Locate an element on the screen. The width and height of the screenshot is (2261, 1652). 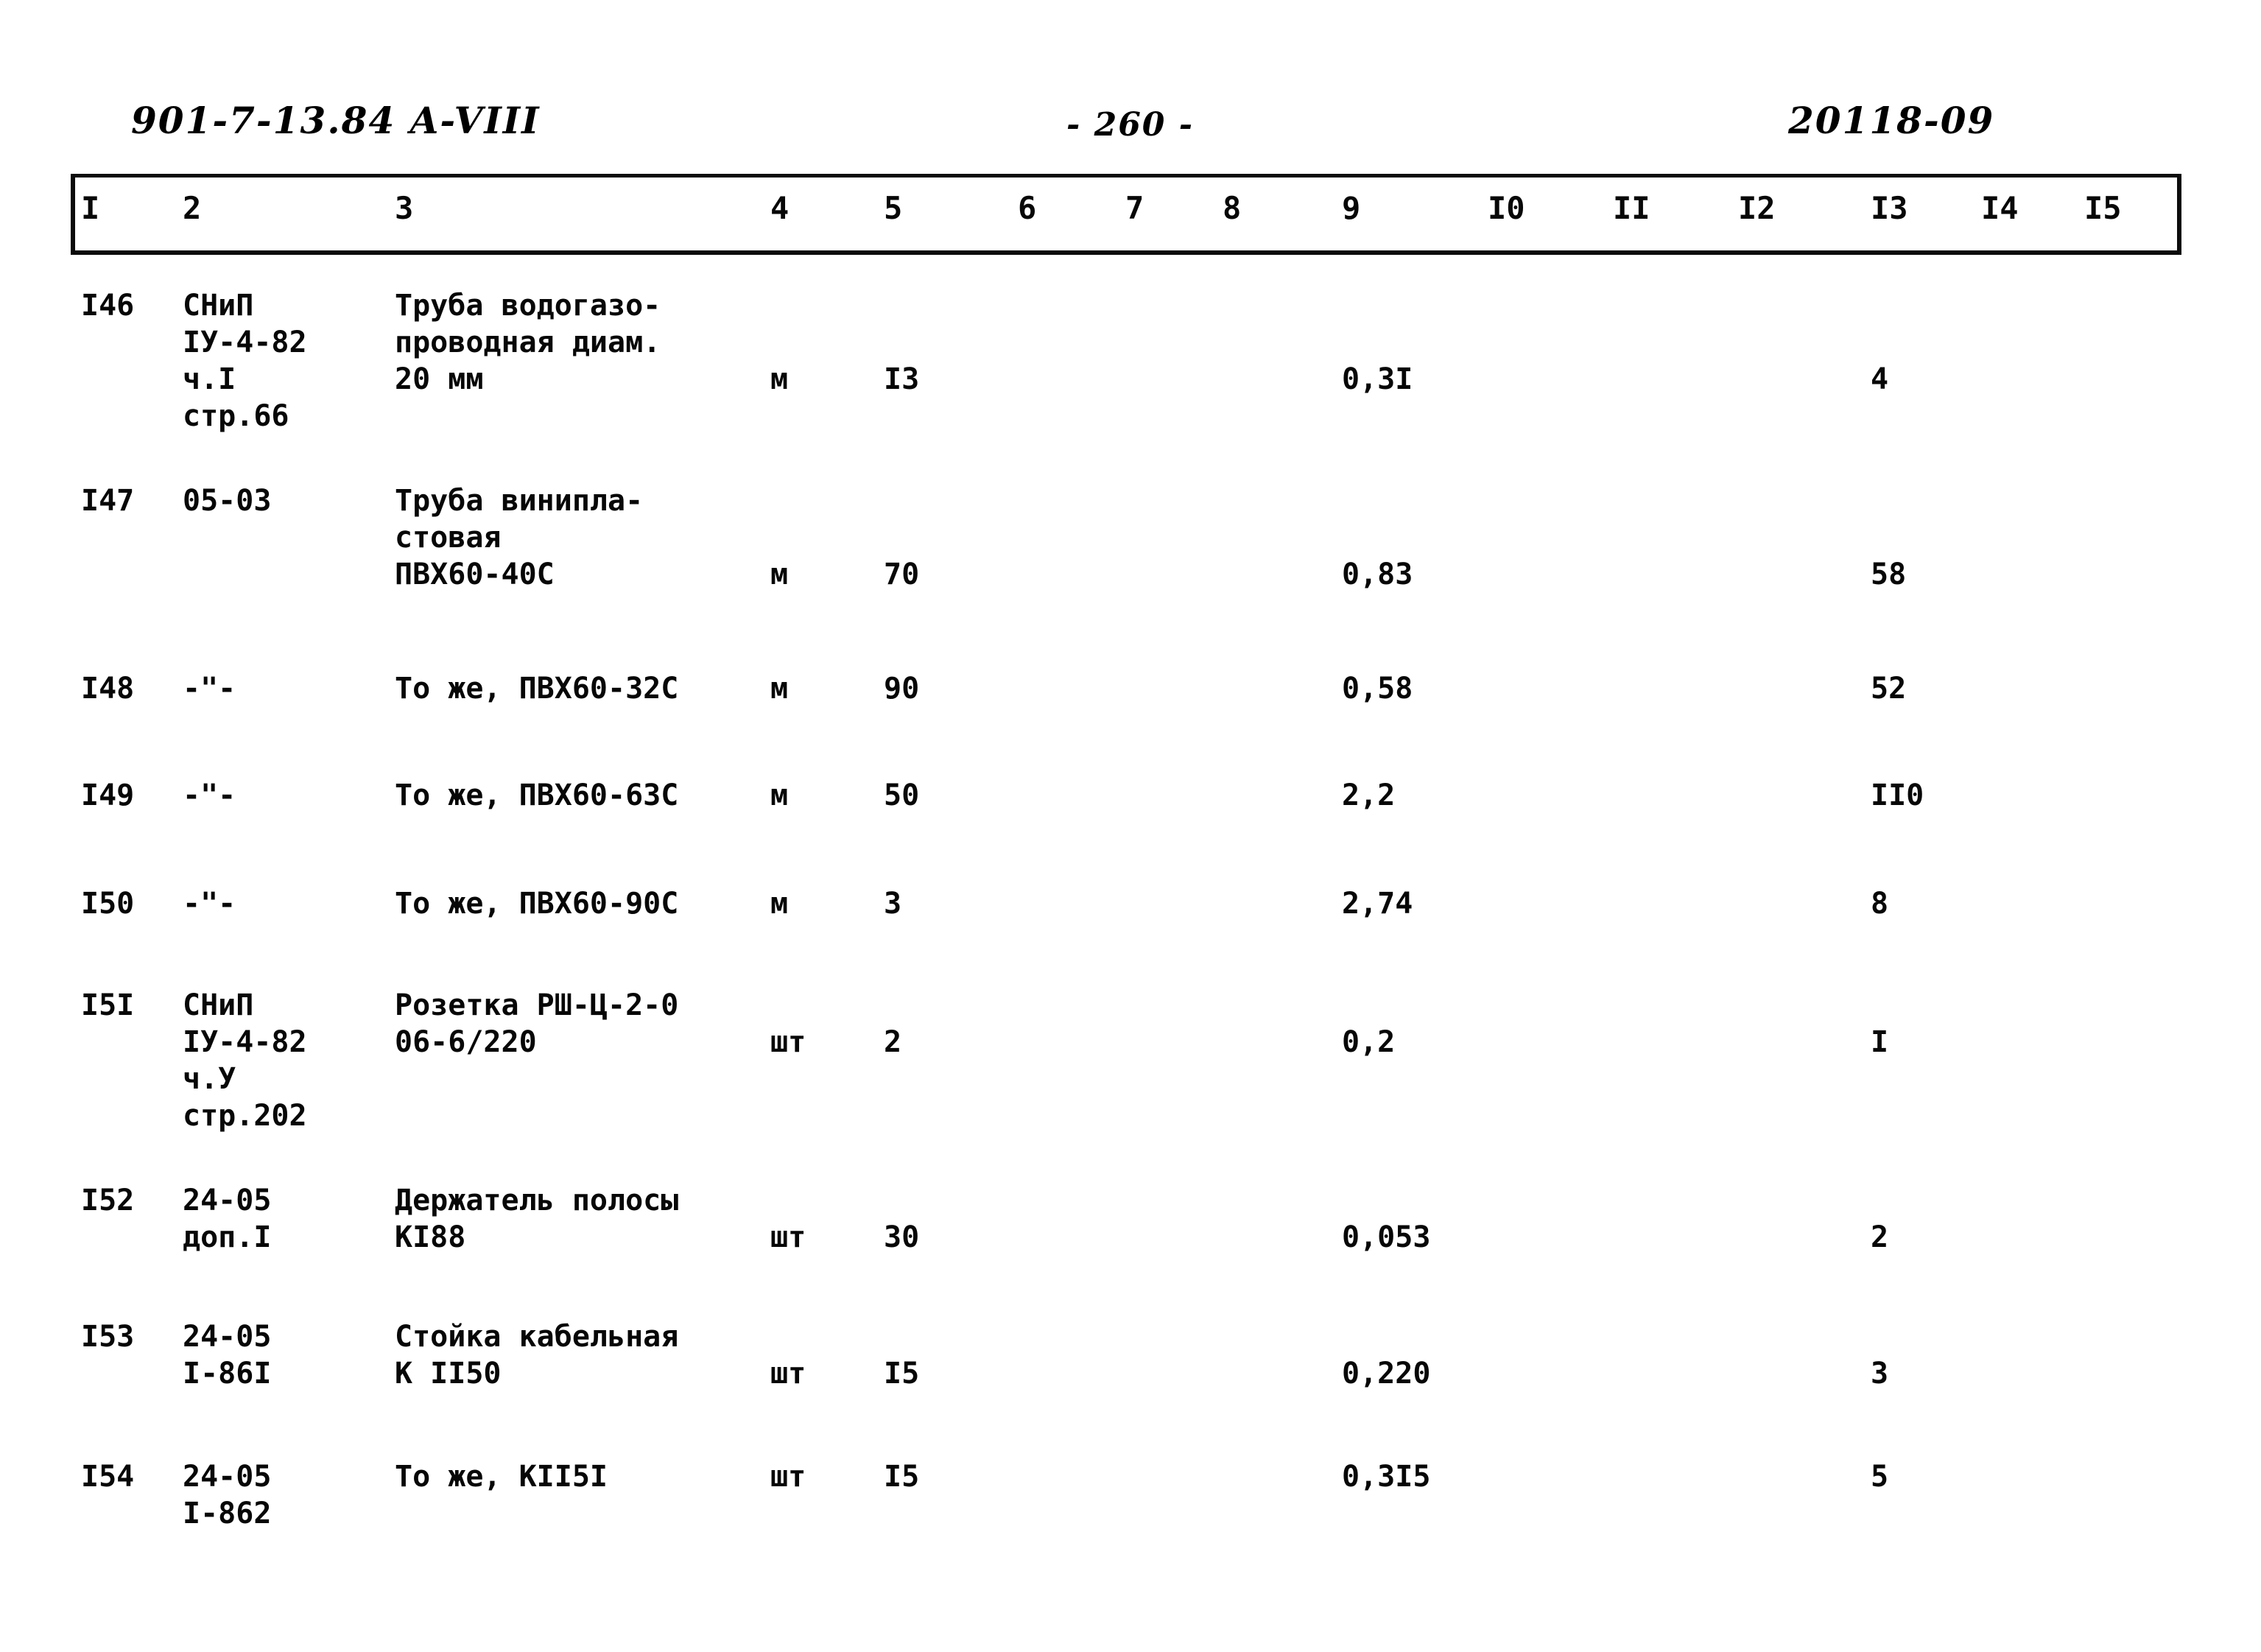
column-header-12: I2 is located at coordinates (1757, 208).